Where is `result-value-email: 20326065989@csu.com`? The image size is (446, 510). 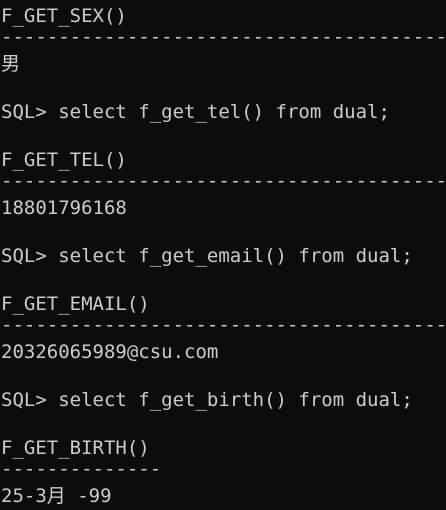
result-value-email: 20326065989@csu.com is located at coordinates (110, 352).